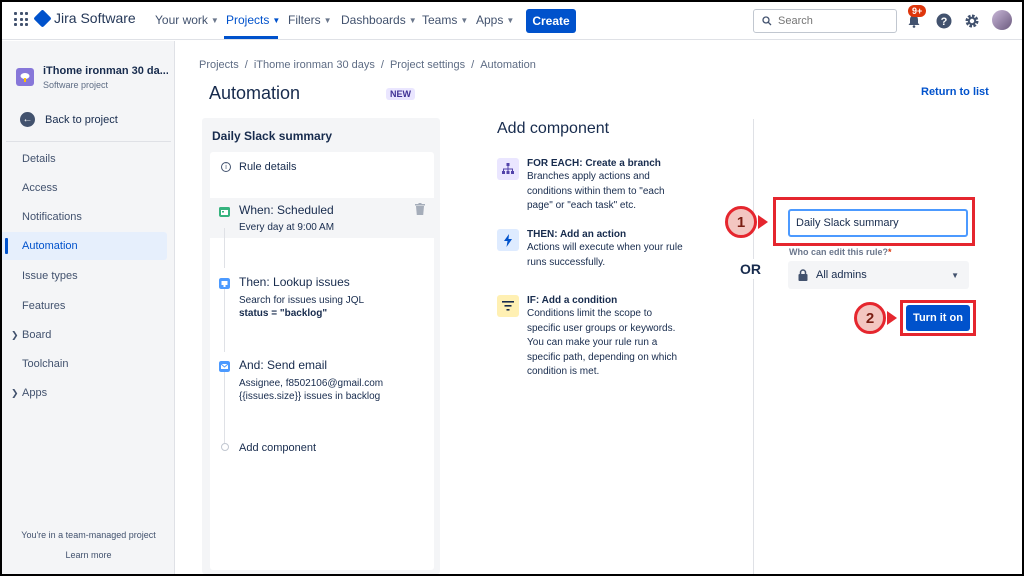 The width and height of the screenshot is (1024, 576). What do you see at coordinates (322, 167) in the screenshot?
I see `rule-details-item: i Rule details` at bounding box center [322, 167].